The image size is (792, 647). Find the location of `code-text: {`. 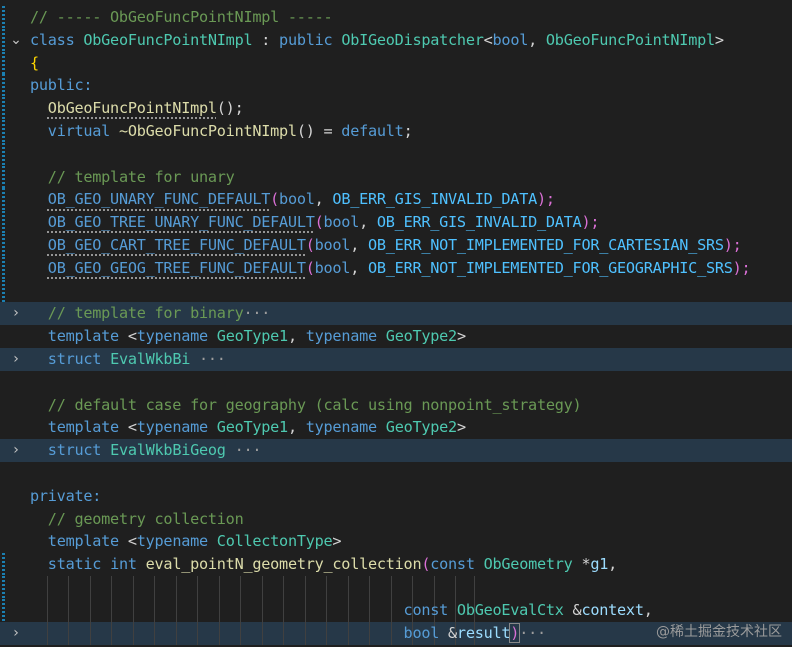

code-text: { is located at coordinates (34, 63).